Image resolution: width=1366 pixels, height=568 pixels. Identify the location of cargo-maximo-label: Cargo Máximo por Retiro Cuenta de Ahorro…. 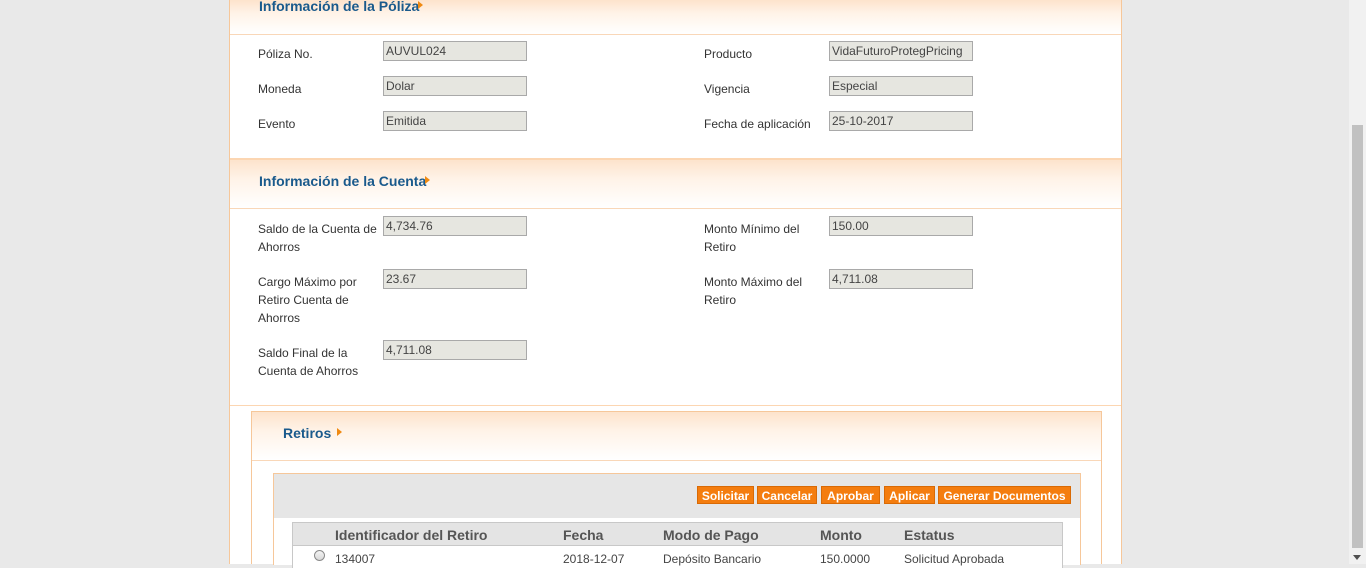
(307, 300).